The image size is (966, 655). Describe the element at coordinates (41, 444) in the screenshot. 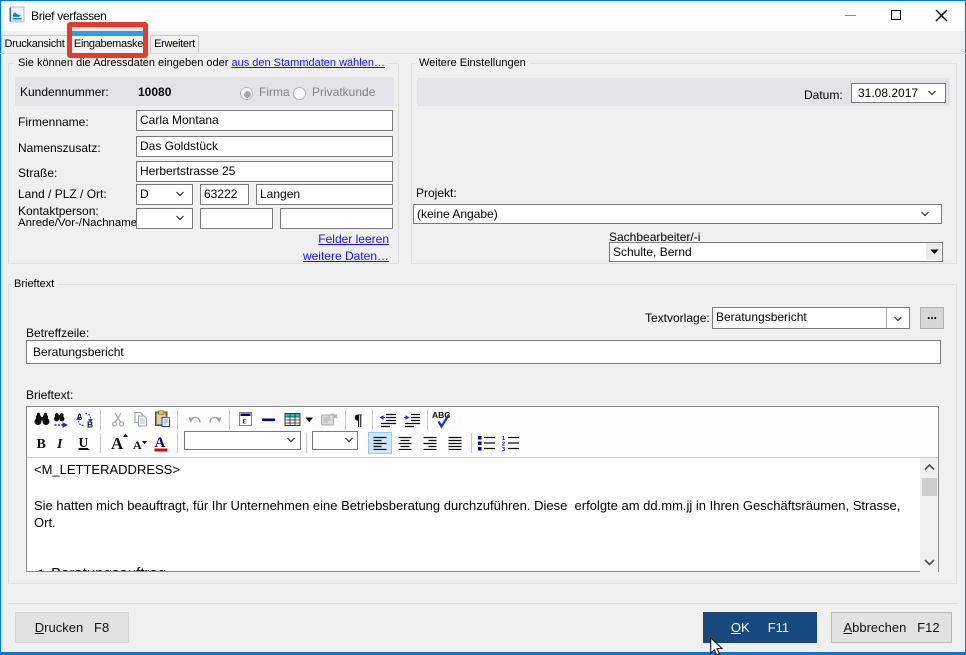

I see `svg-text: B` at that location.